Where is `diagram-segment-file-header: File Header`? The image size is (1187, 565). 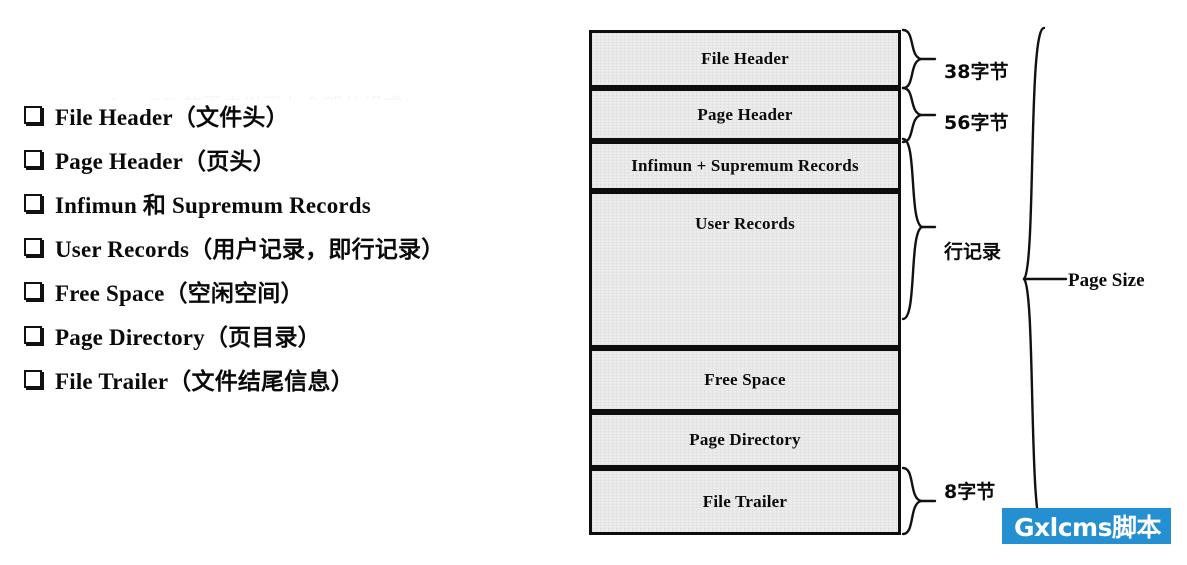
diagram-segment-file-header: File Header is located at coordinates (745, 59).